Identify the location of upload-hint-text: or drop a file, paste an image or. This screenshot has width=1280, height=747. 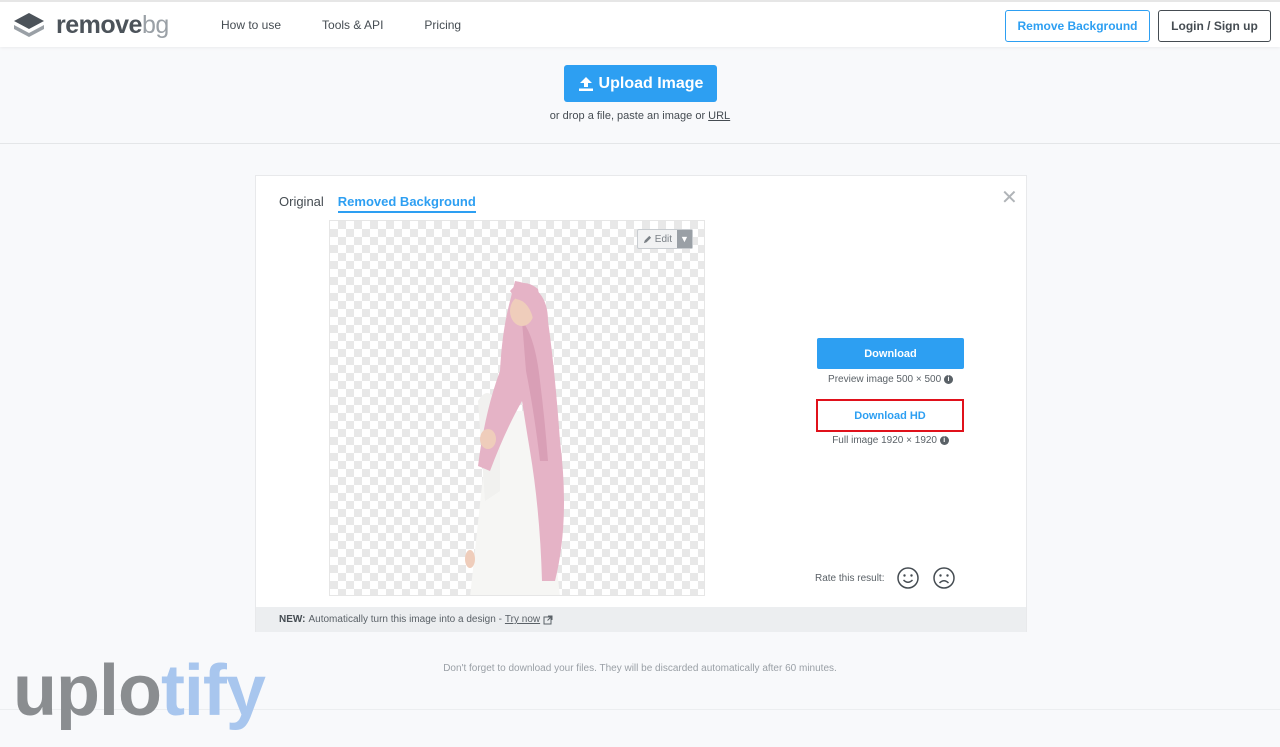
(627, 116).